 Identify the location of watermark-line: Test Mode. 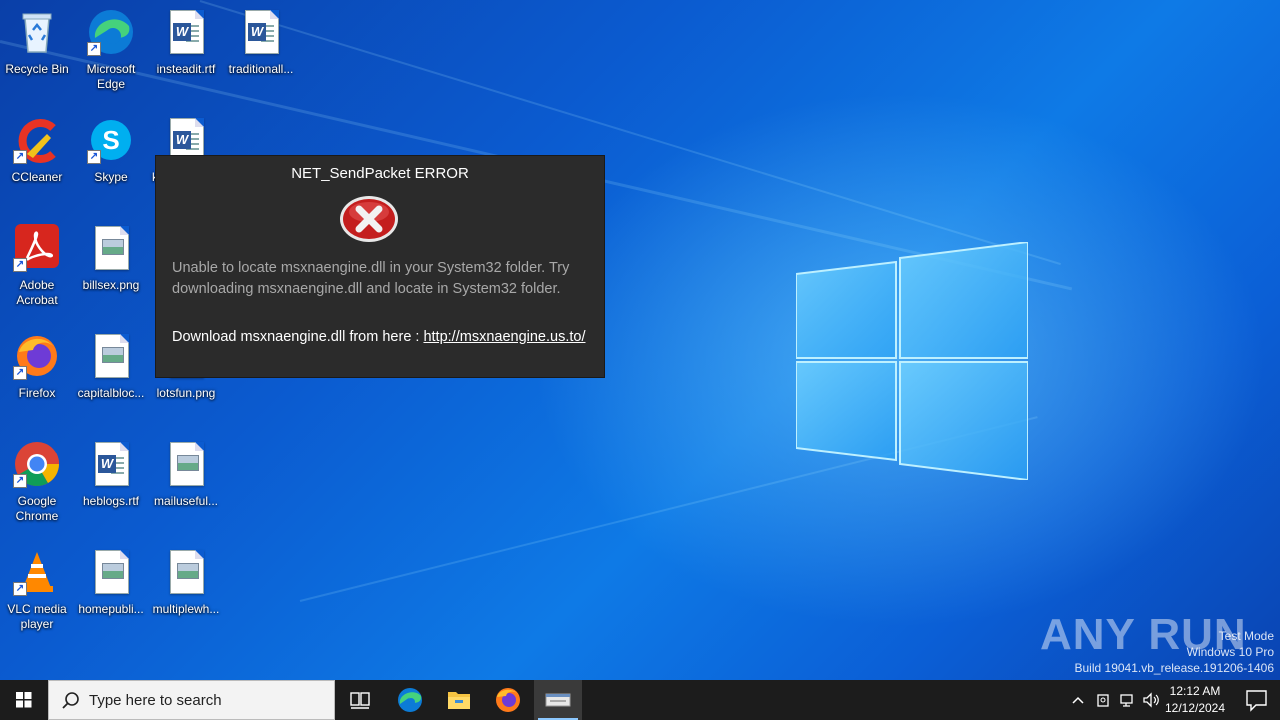
(1246, 636).